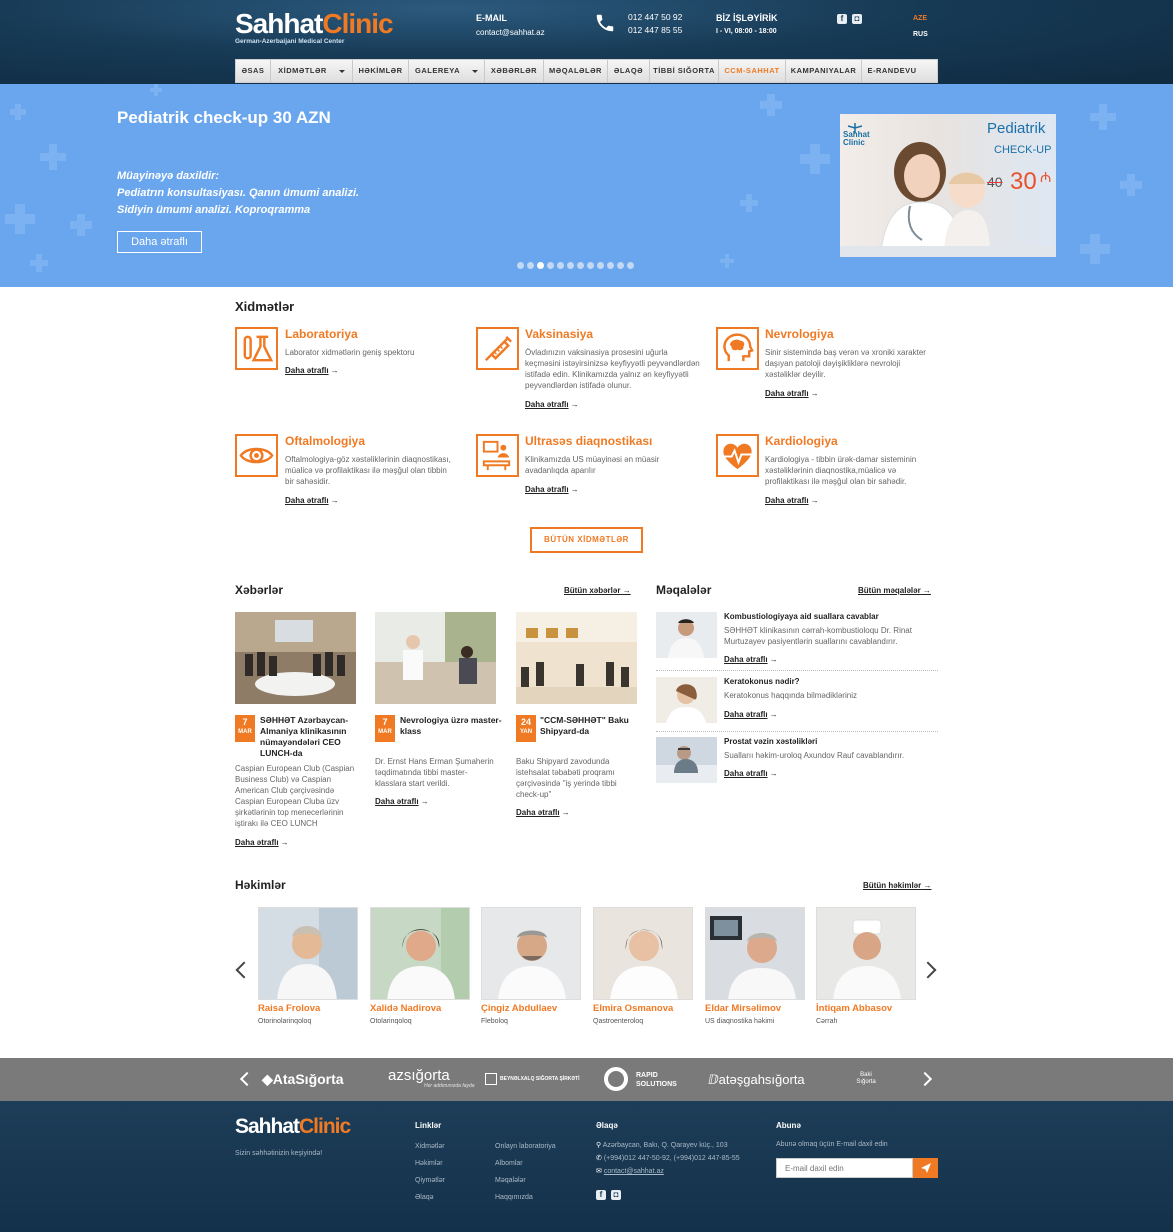  Describe the element at coordinates (532, 1079) in the screenshot. I see `partner-logo: BEYNƏLXALQ SIĞORTA ŞİRKƏTİ` at that location.